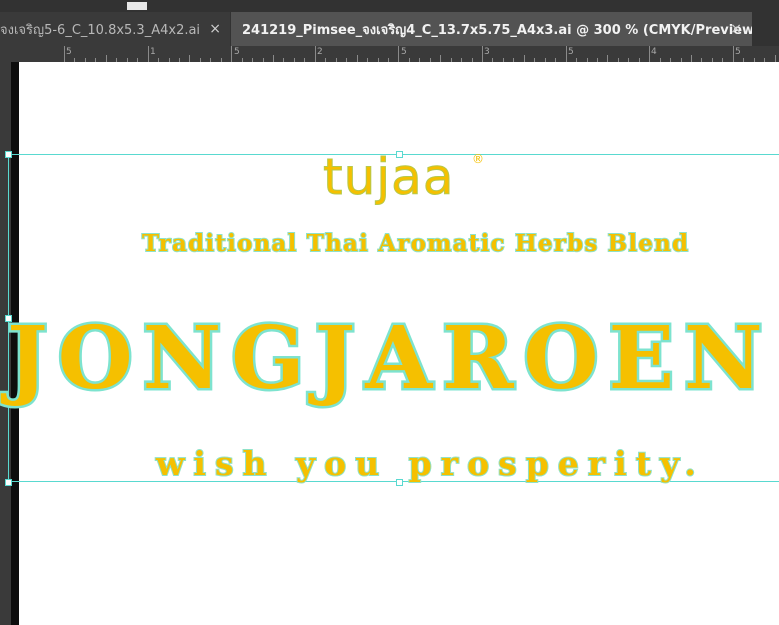 The width and height of the screenshot is (779, 625). I want to click on selection-handle-bottom-left, so click(8, 482).